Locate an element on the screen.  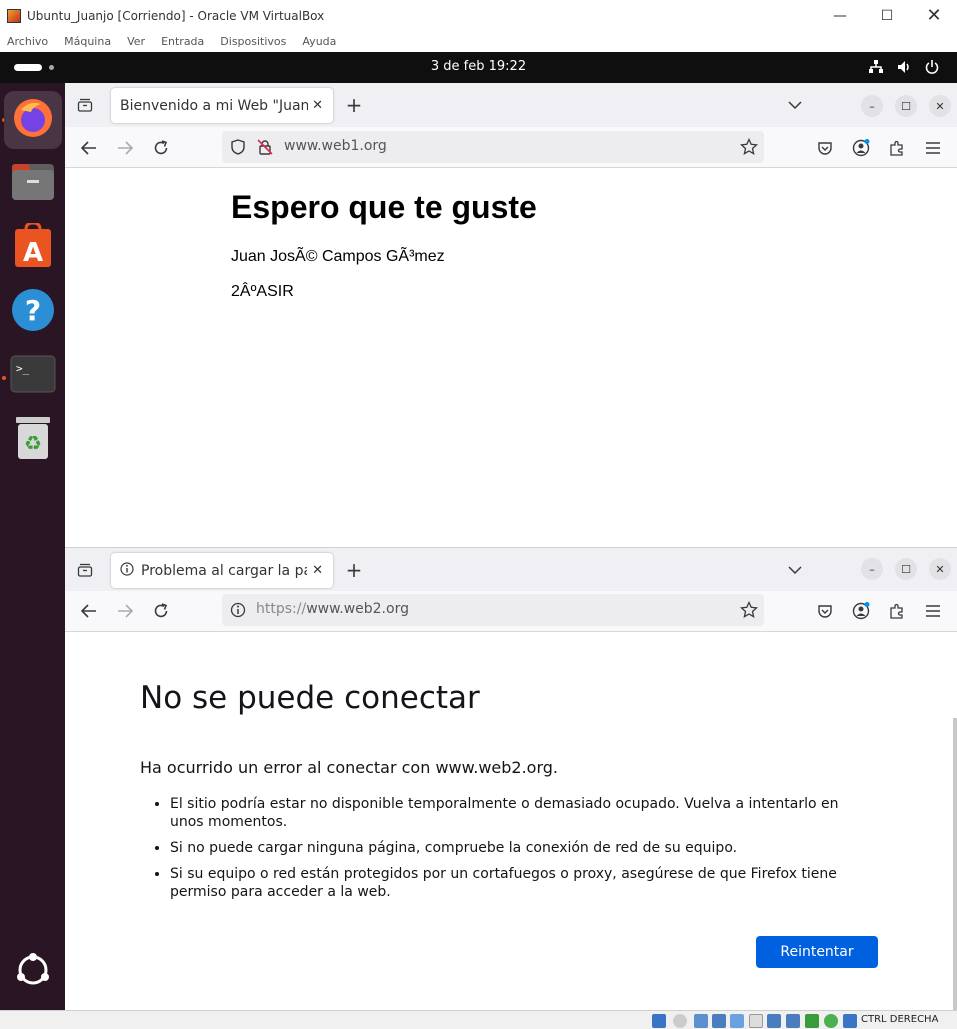
scrollbar is located at coordinates (955, 864).